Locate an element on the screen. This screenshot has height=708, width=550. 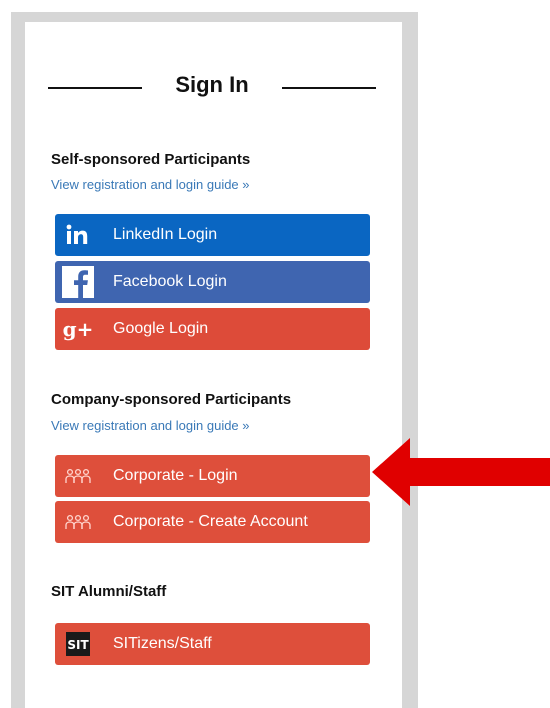
linkedin-login-button: LinkedIn Login is located at coordinates (212, 235).